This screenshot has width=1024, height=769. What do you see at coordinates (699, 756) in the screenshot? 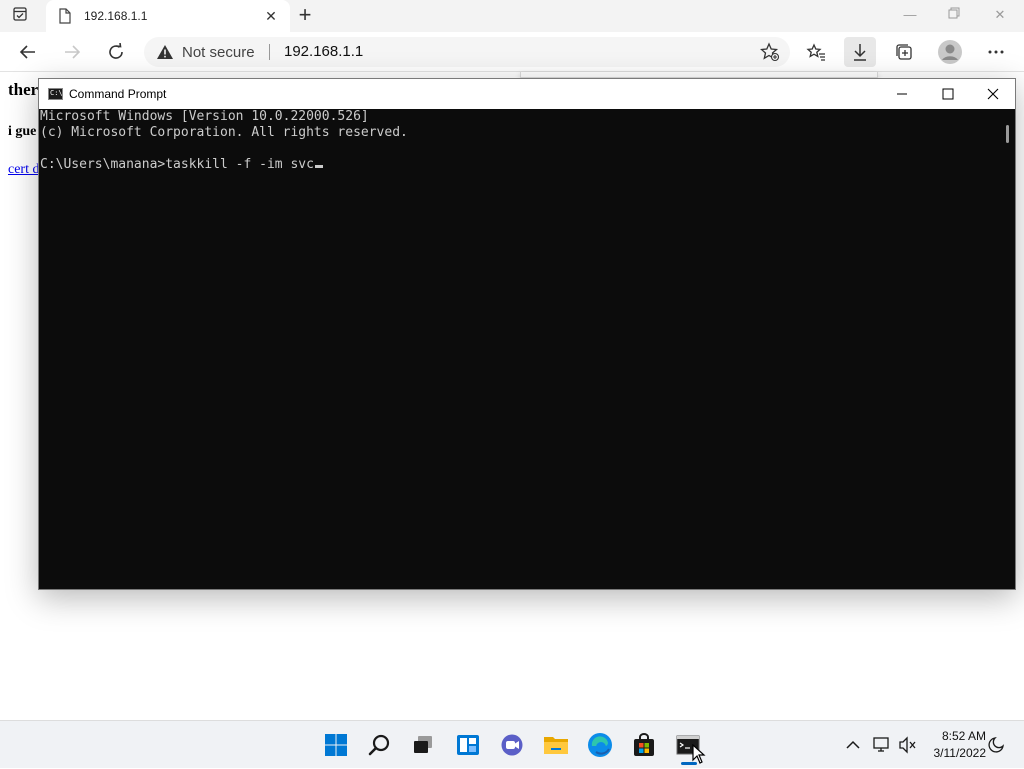
I see `mouse-pointer-icon` at bounding box center [699, 756].